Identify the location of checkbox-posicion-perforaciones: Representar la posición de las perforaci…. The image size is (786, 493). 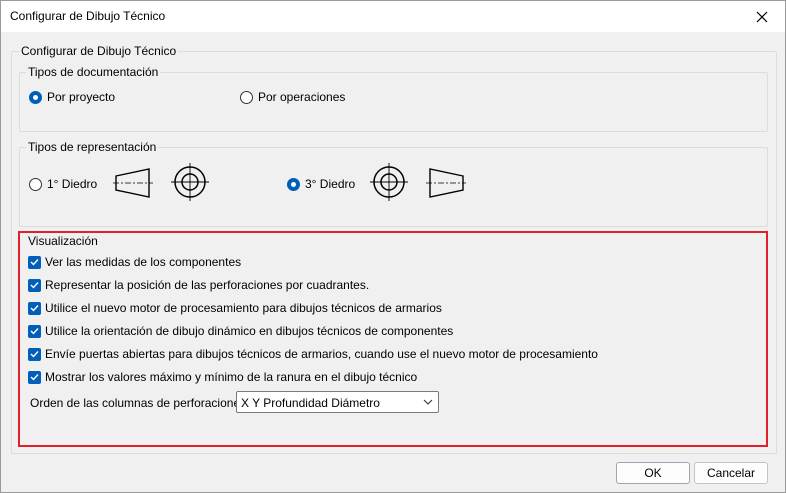
(198, 285).